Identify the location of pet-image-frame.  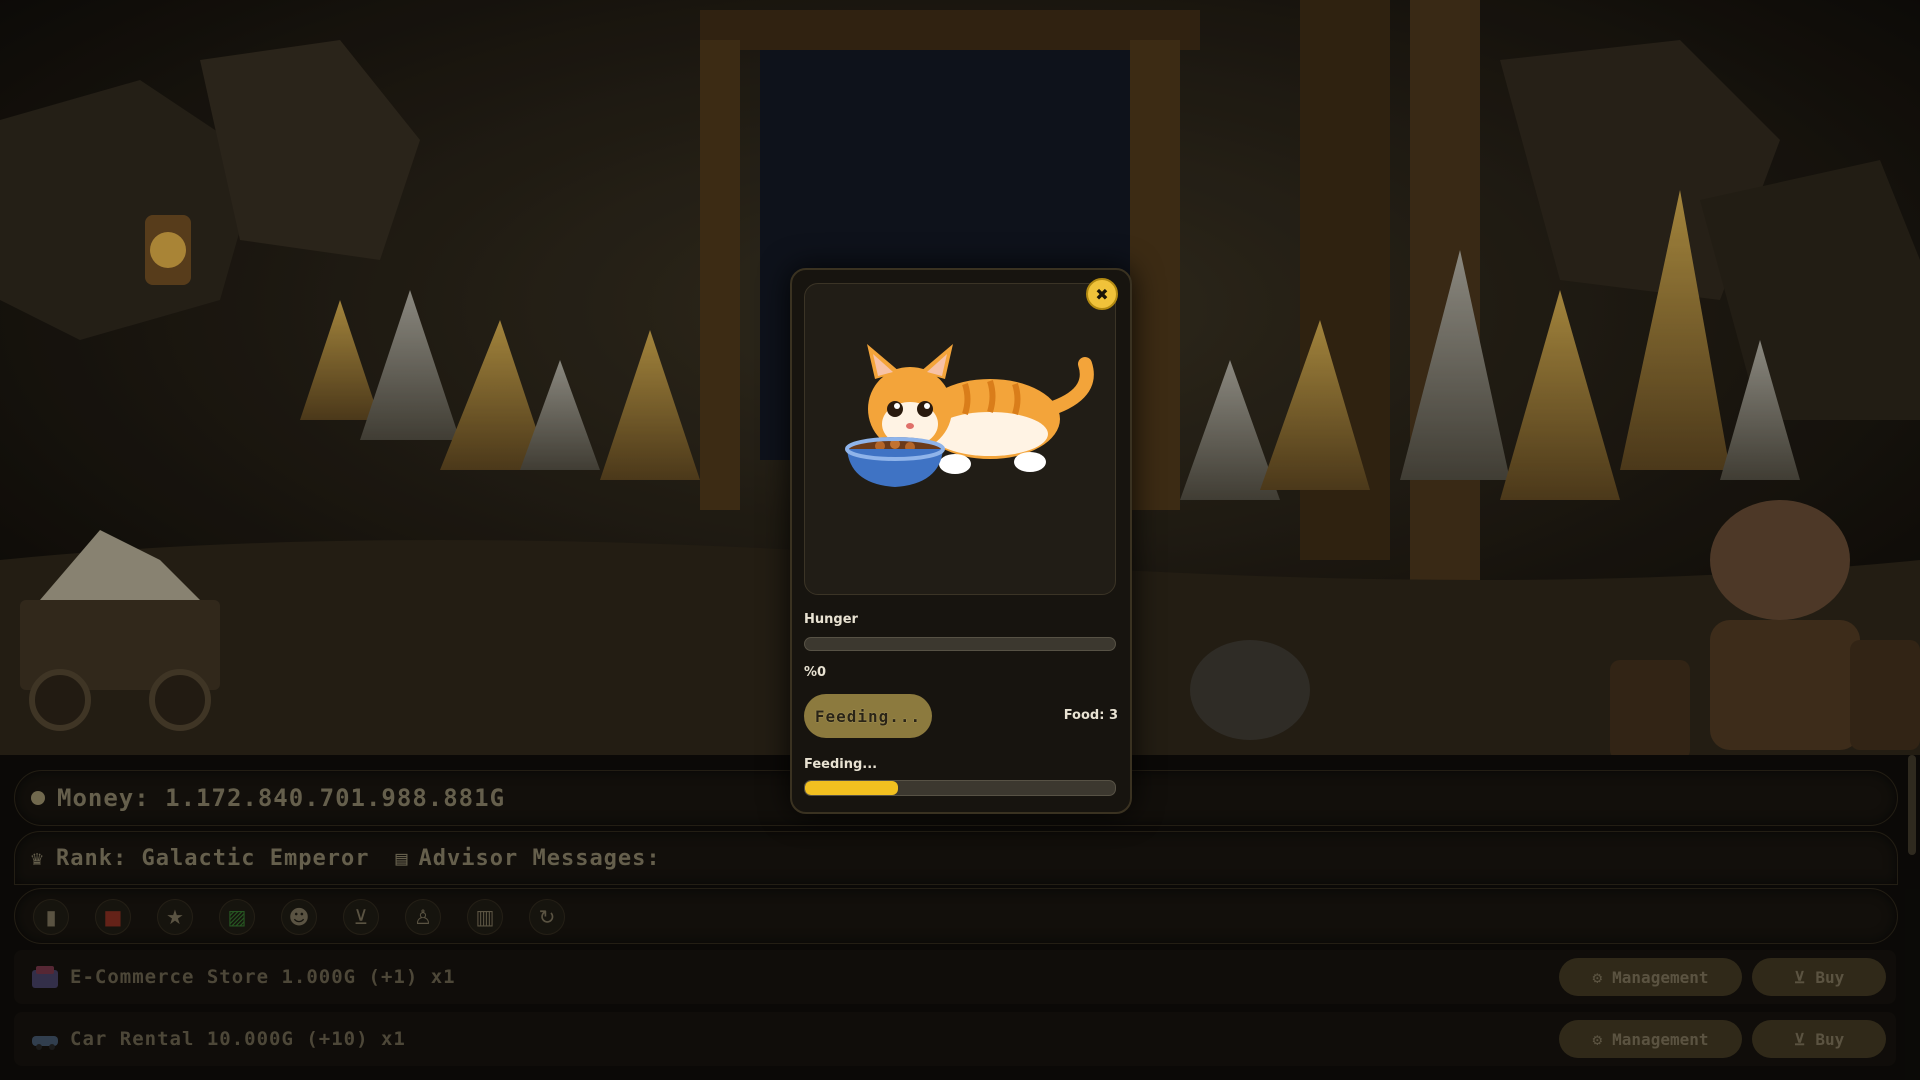
(960, 439).